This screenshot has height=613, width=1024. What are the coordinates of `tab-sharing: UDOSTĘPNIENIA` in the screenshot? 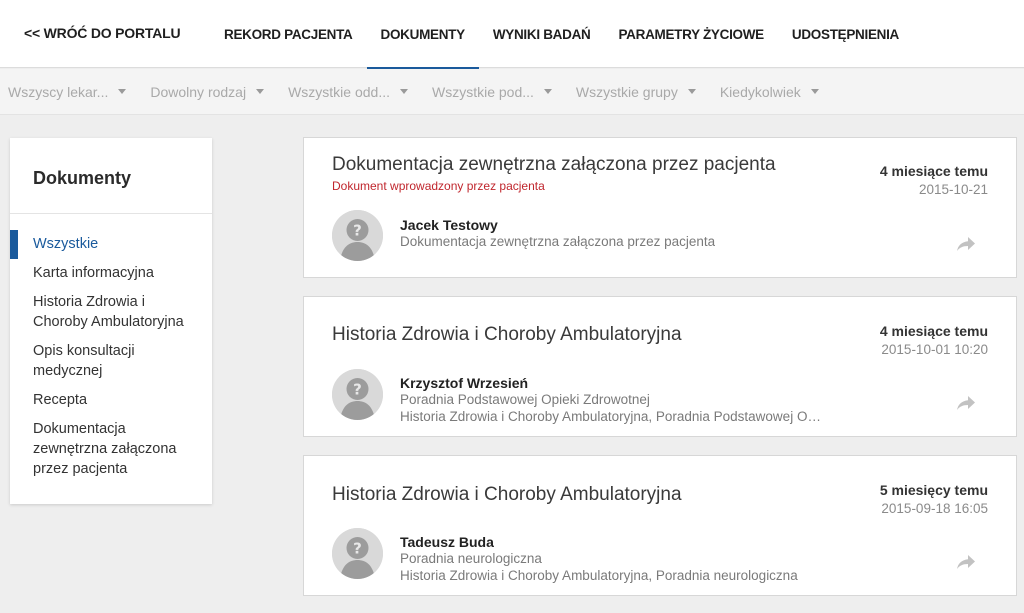 It's located at (845, 34).